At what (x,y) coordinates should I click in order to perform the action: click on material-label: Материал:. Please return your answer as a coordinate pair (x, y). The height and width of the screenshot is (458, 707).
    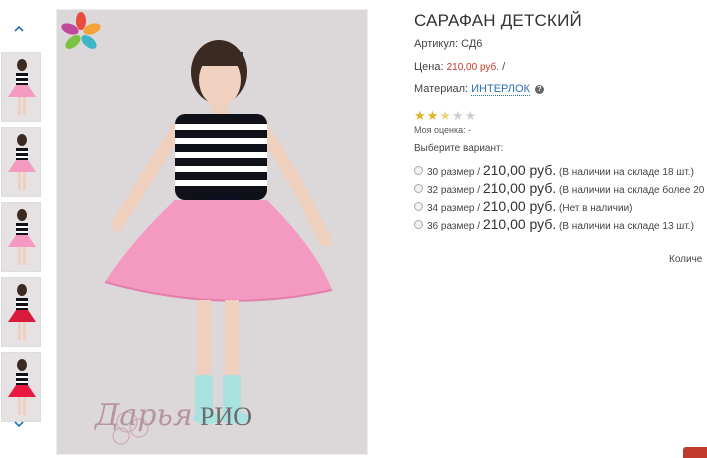
    Looking at the image, I should click on (441, 89).